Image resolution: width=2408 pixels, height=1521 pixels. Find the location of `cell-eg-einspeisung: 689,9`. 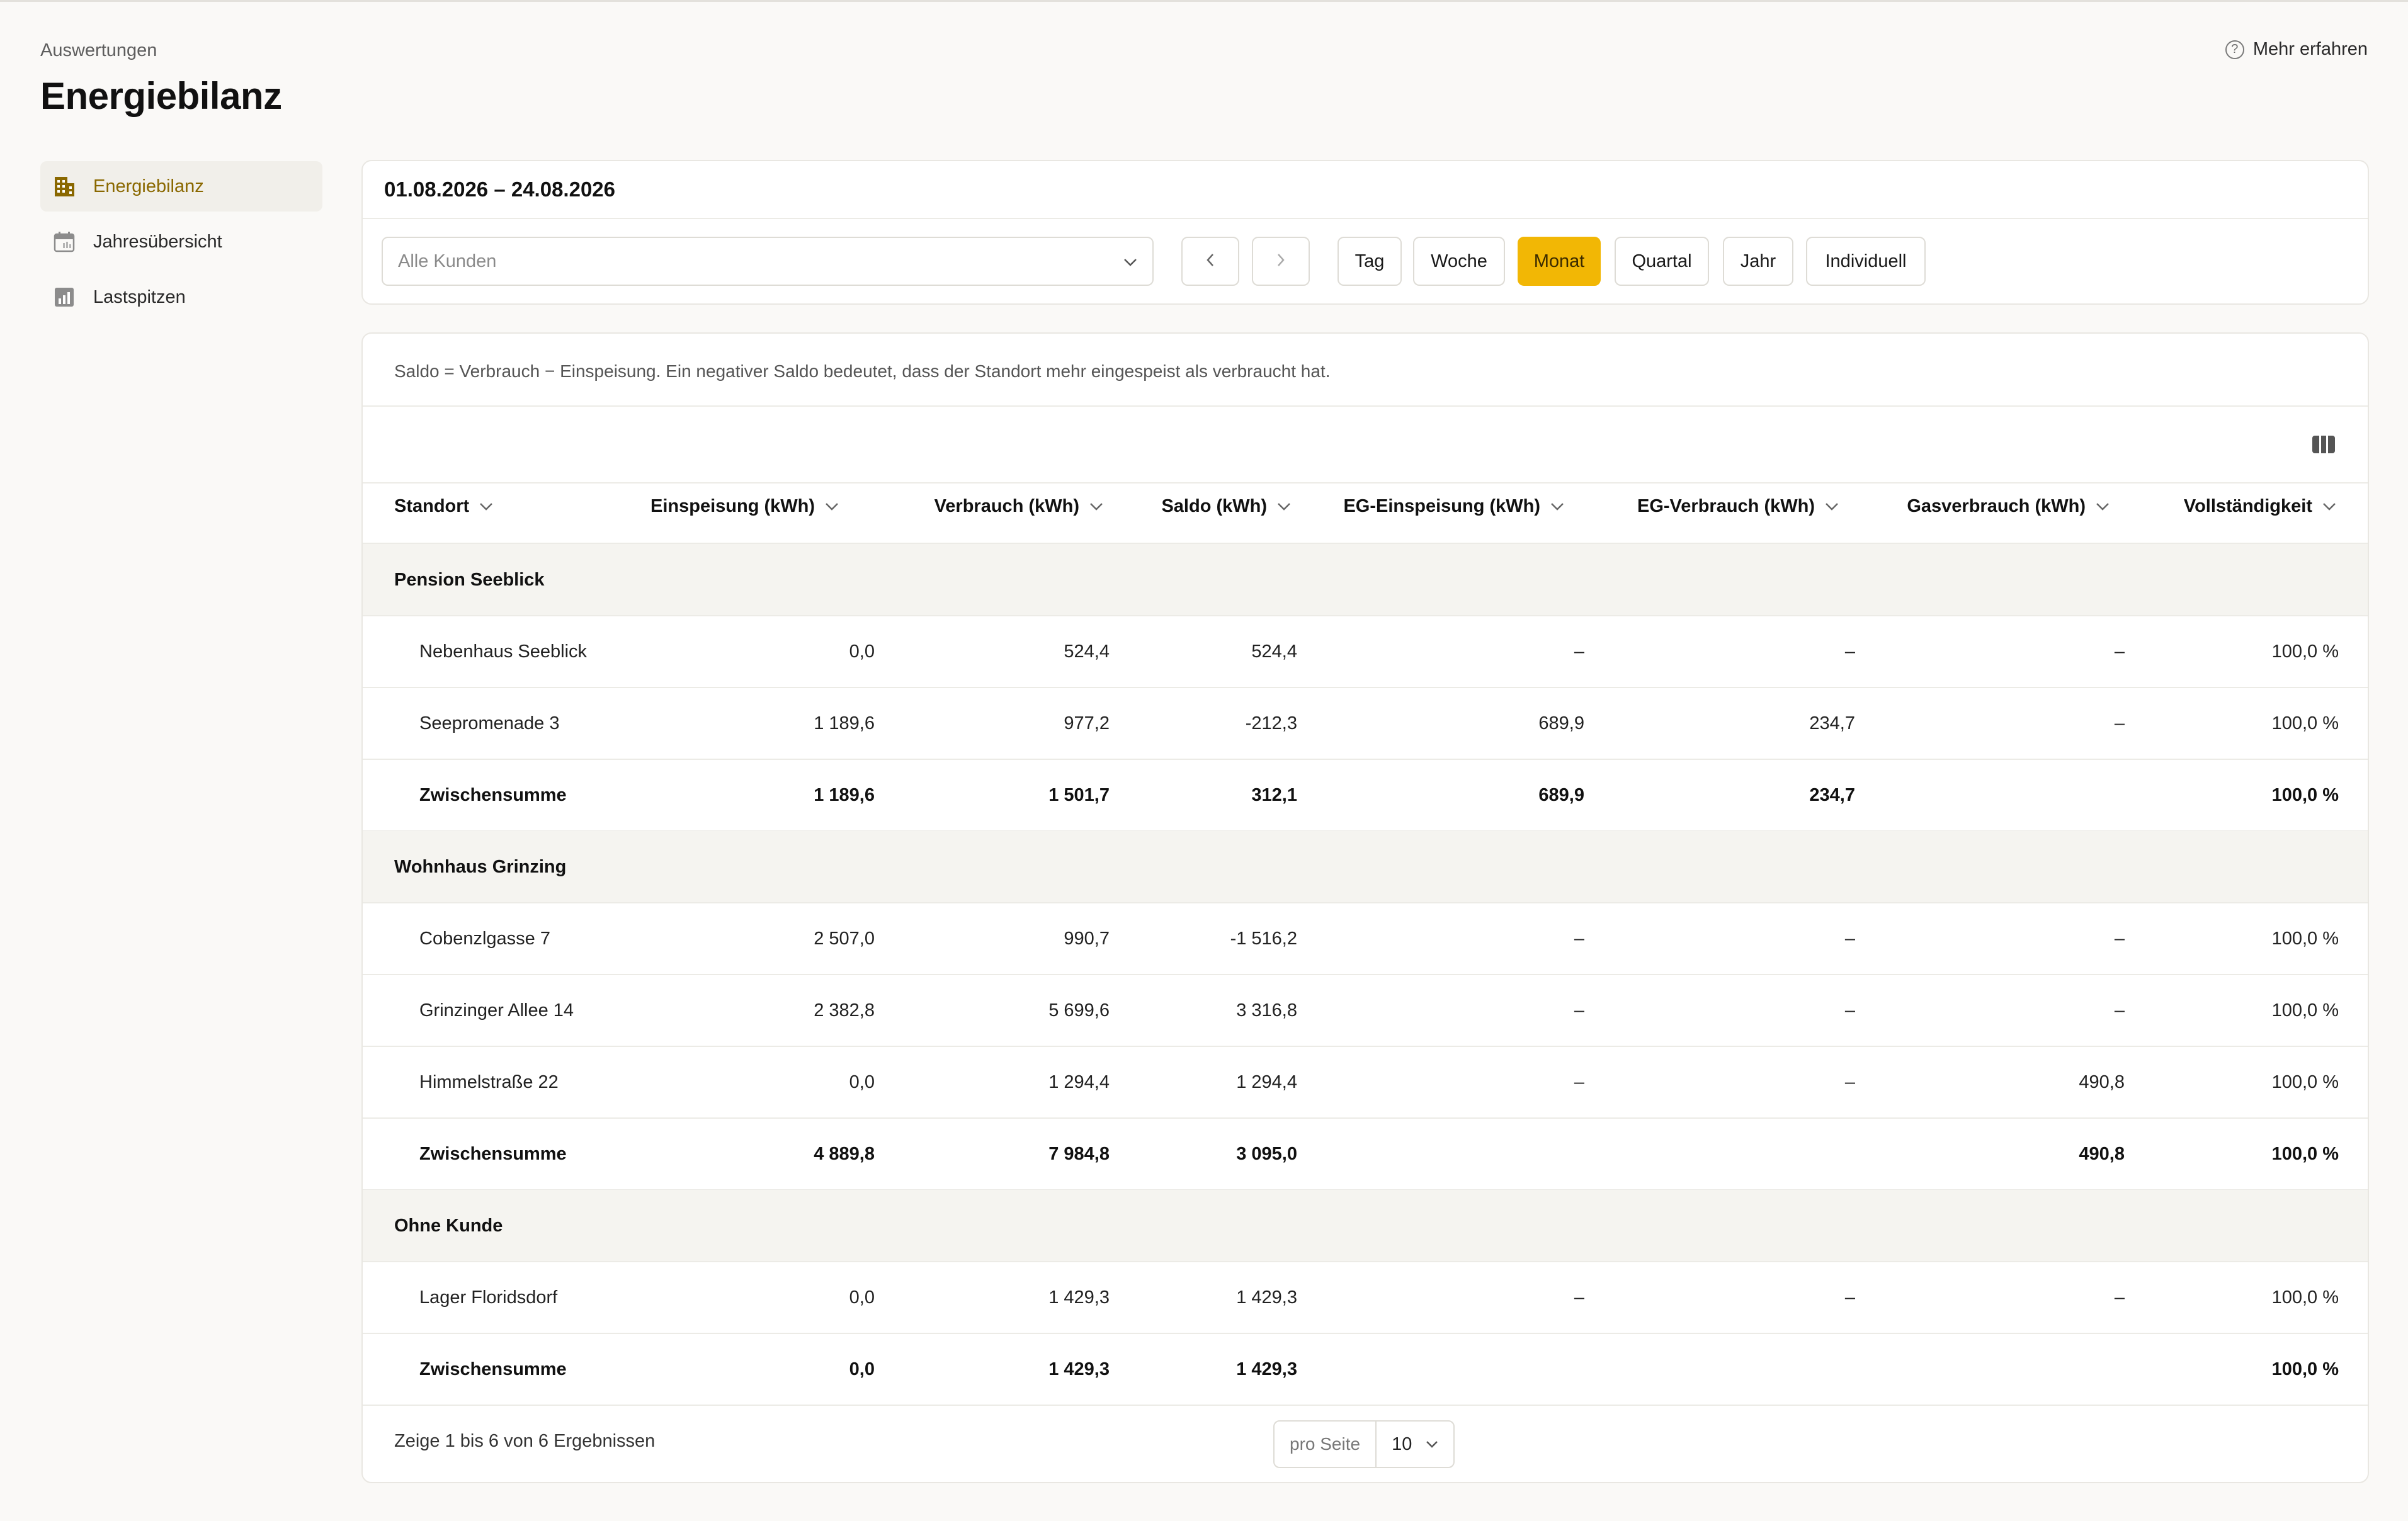

cell-eg-einspeisung: 689,9 is located at coordinates (1561, 794).